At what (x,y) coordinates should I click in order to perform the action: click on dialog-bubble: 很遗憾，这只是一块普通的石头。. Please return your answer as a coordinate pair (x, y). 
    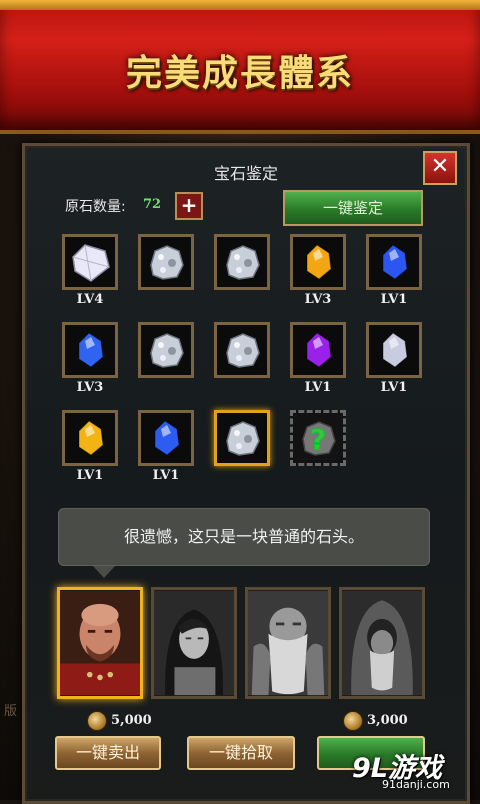
    Looking at the image, I should click on (244, 537).